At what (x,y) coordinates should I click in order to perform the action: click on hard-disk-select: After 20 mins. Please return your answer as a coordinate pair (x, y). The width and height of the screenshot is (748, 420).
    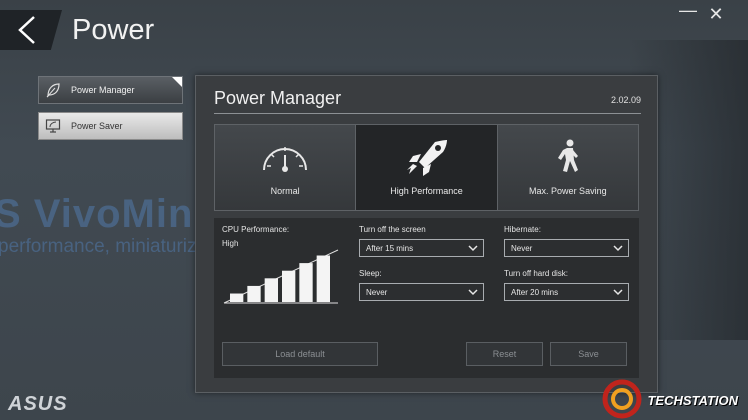
    Looking at the image, I should click on (566, 292).